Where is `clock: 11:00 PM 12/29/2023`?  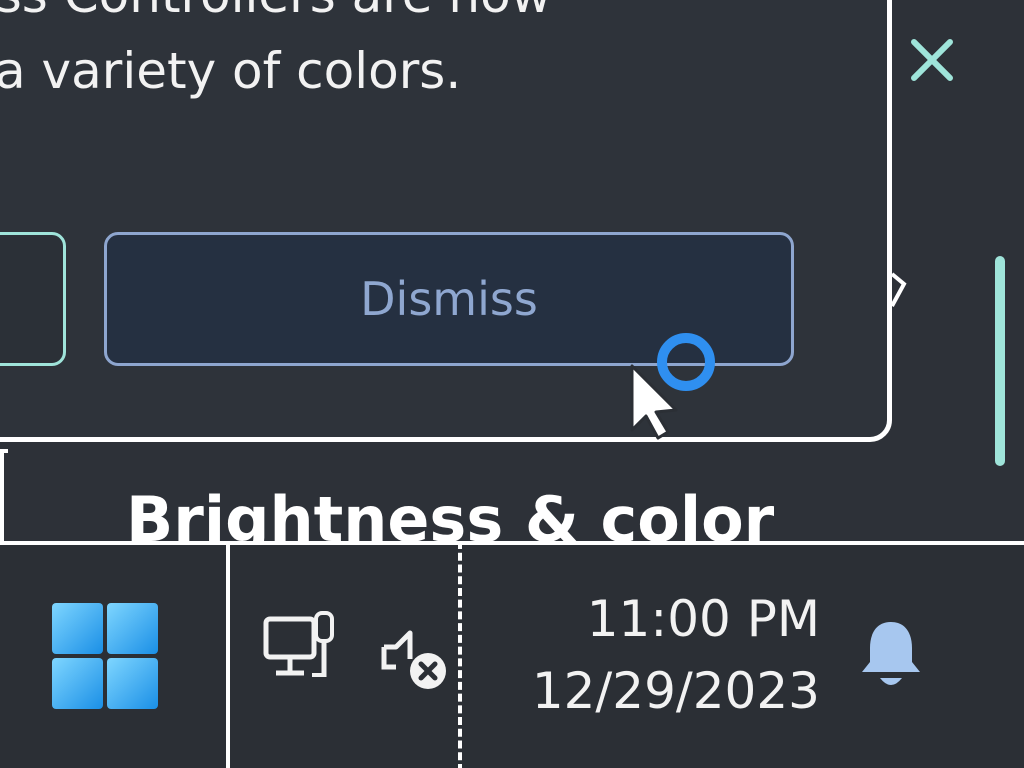
clock: 11:00 PM 12/29/2023 is located at coordinates (650, 655).